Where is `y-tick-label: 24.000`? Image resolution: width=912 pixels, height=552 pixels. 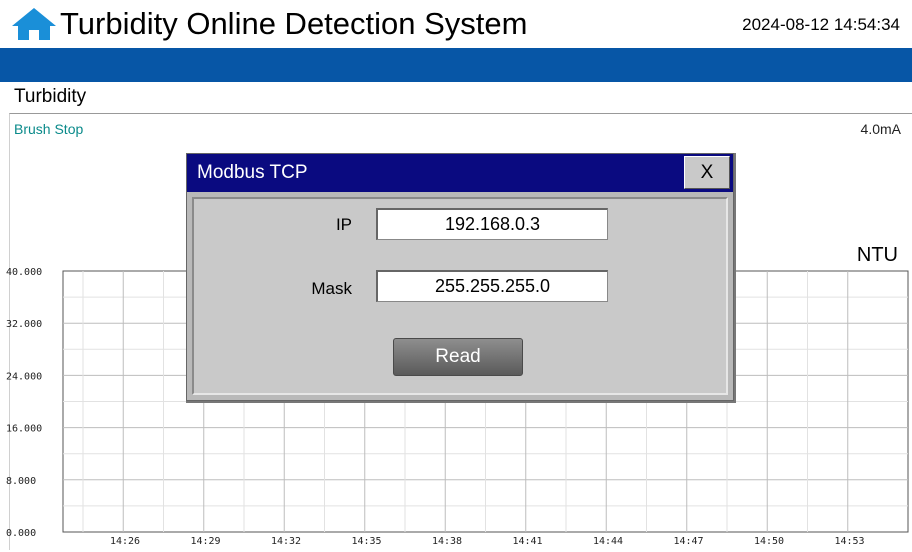
y-tick-label: 24.000 is located at coordinates (24, 376).